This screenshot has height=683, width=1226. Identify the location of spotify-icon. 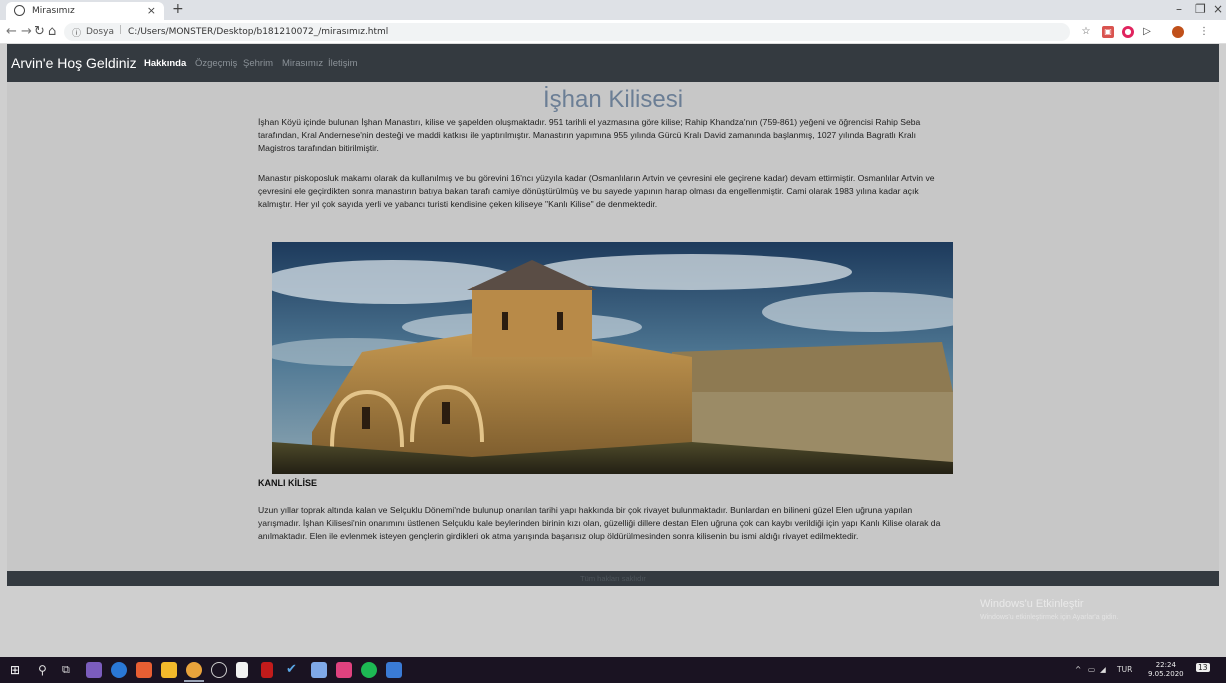
(369, 670).